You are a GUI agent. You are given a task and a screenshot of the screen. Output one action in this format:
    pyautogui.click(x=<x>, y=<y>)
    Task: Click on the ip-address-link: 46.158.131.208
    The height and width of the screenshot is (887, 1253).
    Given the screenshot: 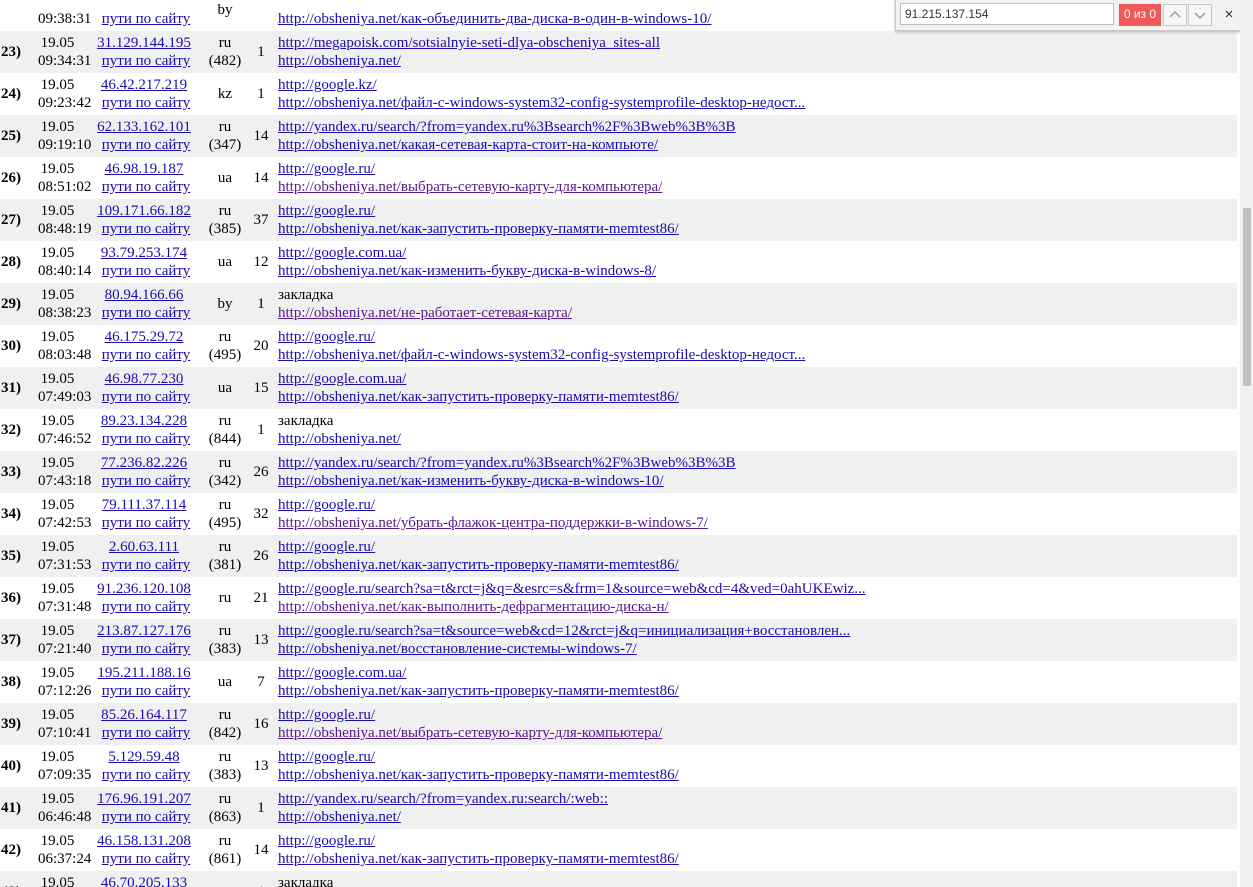 What is the action you would take?
    pyautogui.click(x=144, y=841)
    